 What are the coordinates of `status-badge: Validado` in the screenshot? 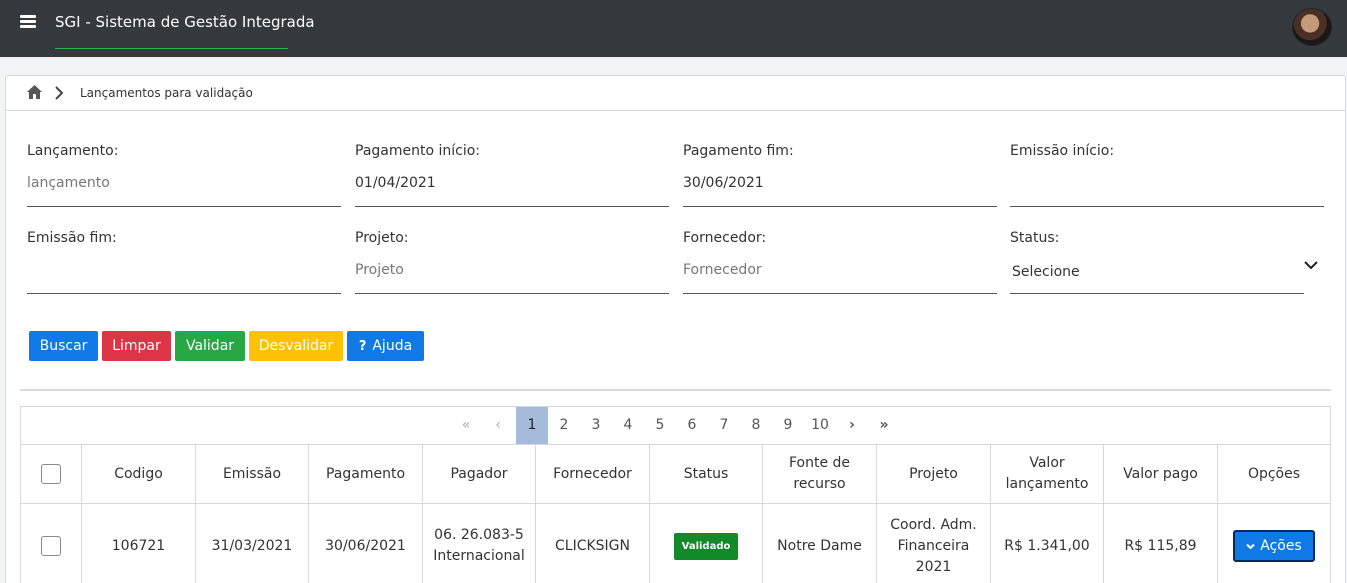 It's located at (706, 546).